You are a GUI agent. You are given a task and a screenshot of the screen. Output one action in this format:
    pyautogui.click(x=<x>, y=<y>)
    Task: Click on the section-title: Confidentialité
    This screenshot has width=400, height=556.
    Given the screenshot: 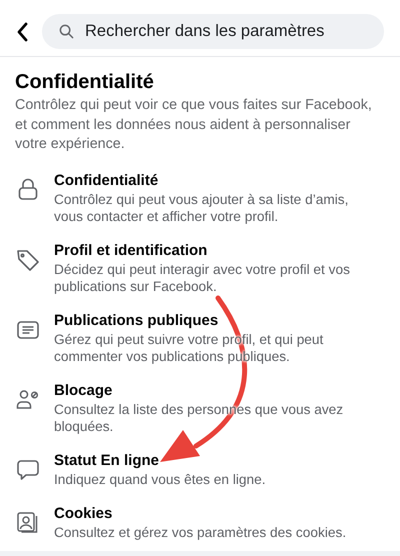 What is the action you would take?
    pyautogui.click(x=85, y=82)
    